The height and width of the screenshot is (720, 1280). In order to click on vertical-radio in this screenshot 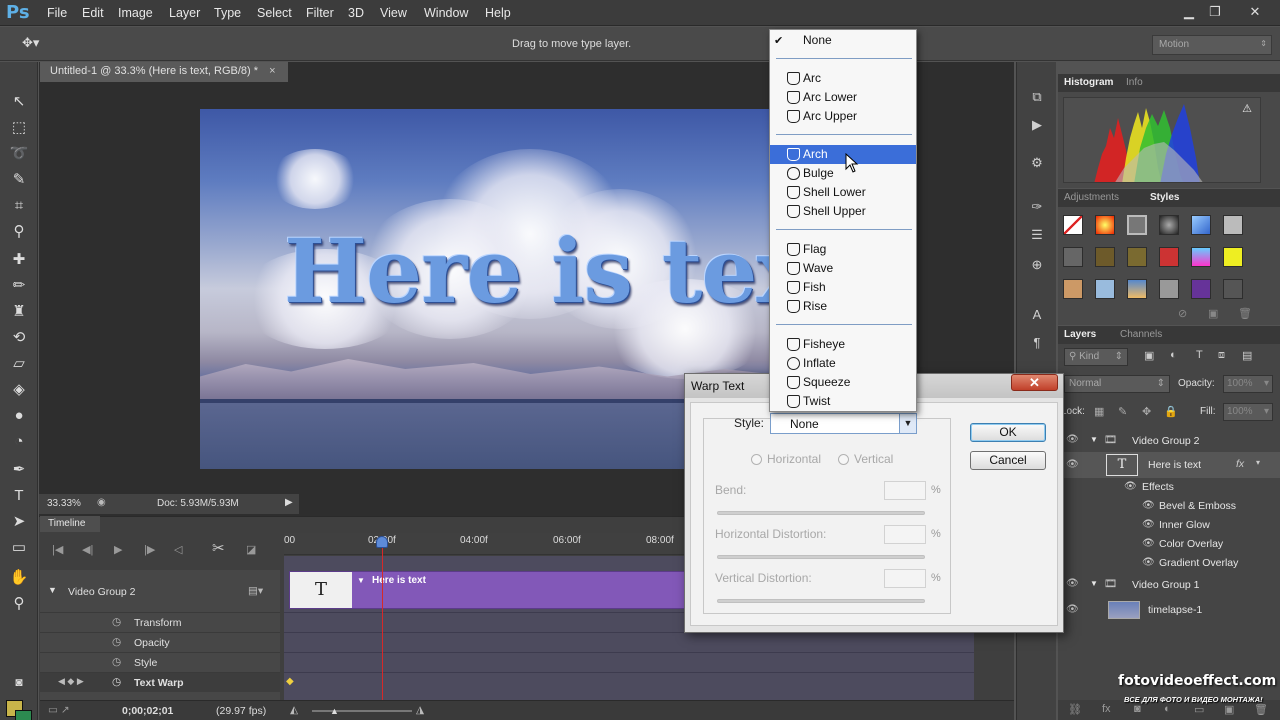, I will do `click(843, 459)`.